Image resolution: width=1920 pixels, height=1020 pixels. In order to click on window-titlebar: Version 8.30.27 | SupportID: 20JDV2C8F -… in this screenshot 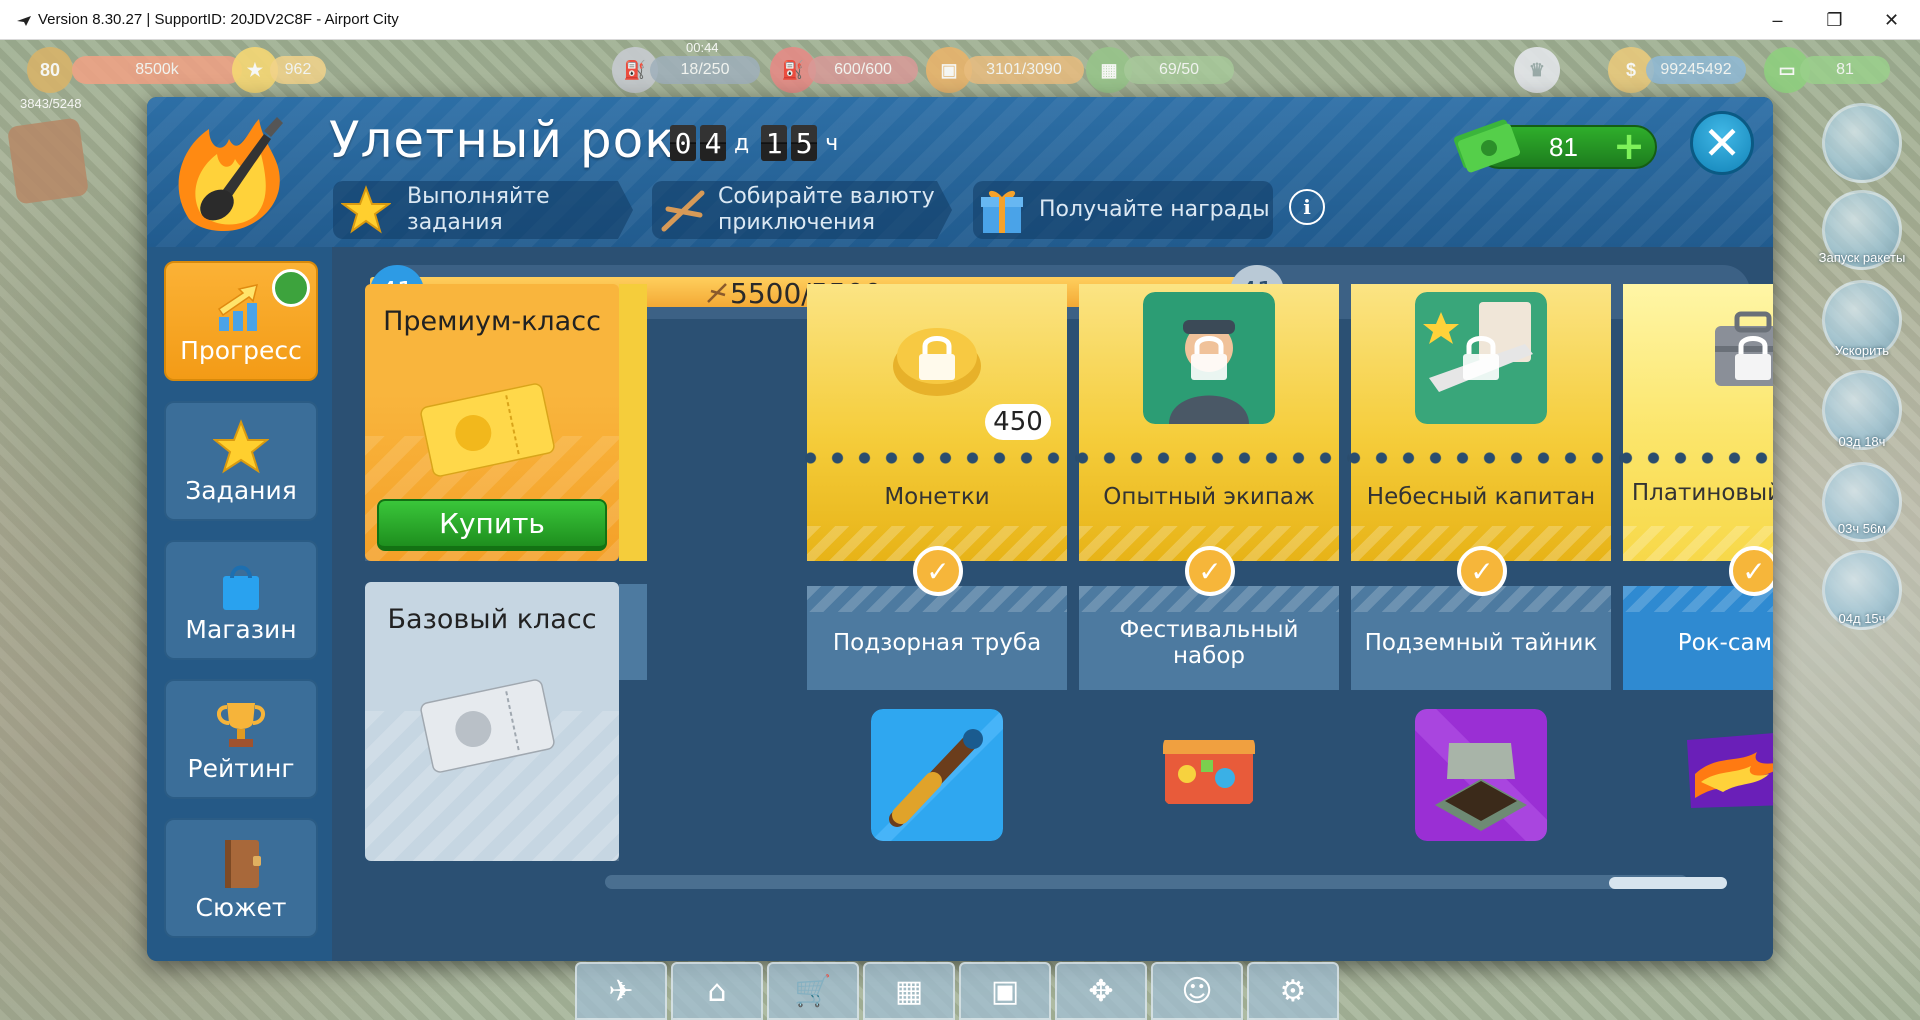, I will do `click(960, 20)`.